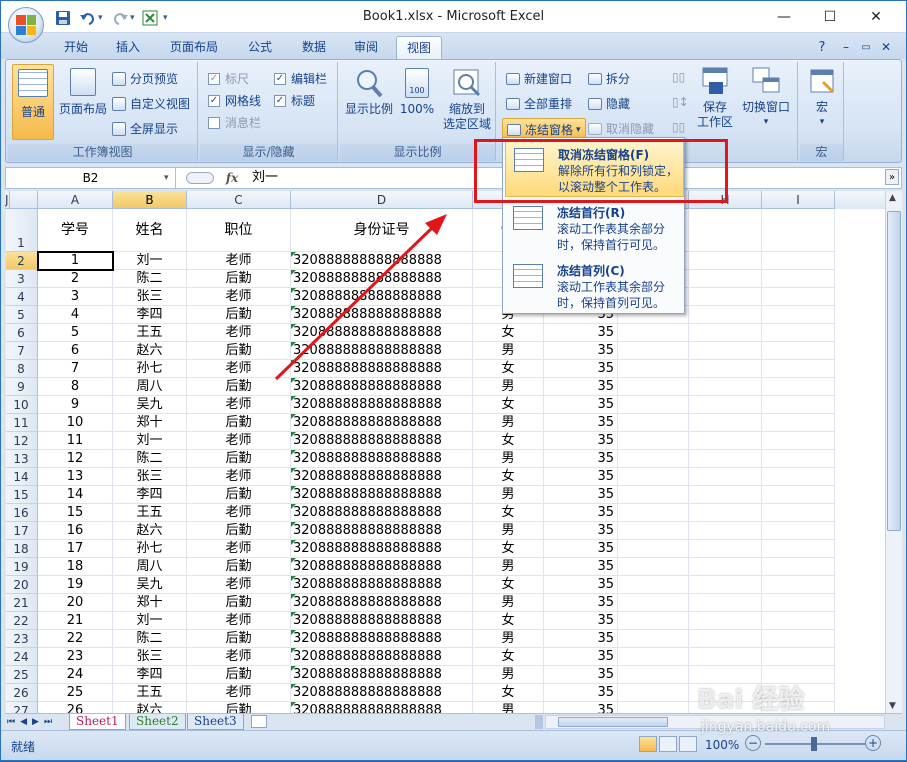 This screenshot has height=762, width=907. I want to click on split-button: 拆分, so click(609, 78).